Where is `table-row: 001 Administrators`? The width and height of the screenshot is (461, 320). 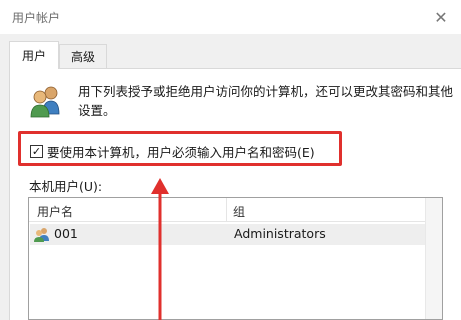 table-row: 001 Administrators is located at coordinates (228, 234).